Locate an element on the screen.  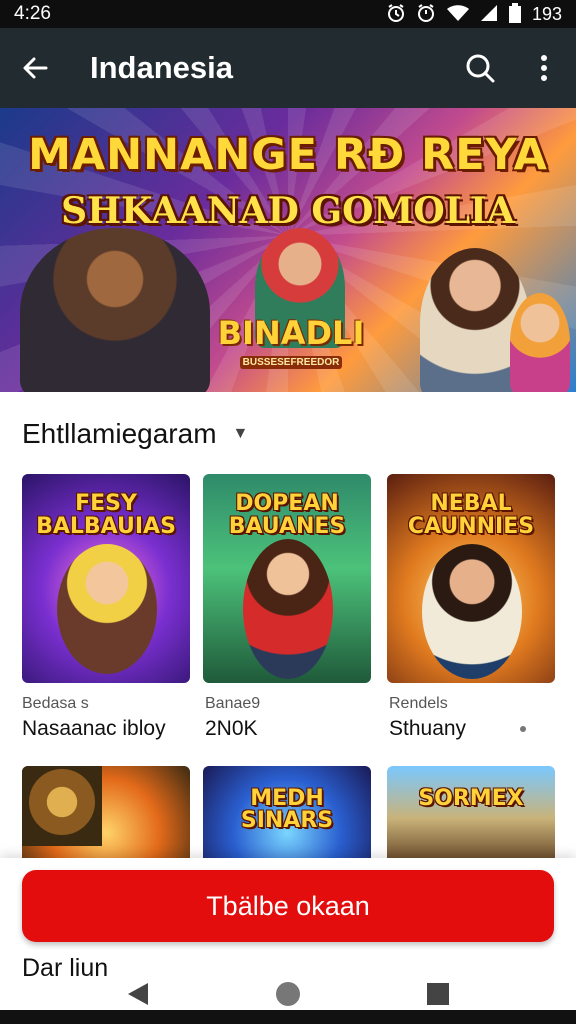
game-card-name: 2N0K is located at coordinates (231, 728).